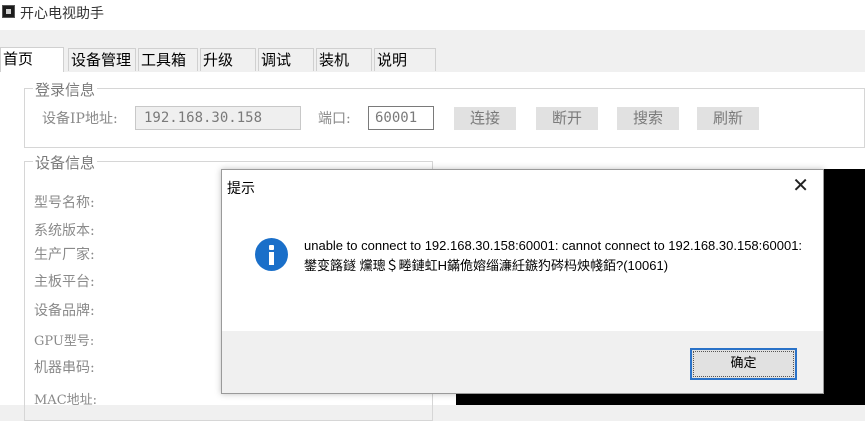 Image resolution: width=865 pixels, height=421 pixels. I want to click on search-button: 搜索, so click(648, 118).